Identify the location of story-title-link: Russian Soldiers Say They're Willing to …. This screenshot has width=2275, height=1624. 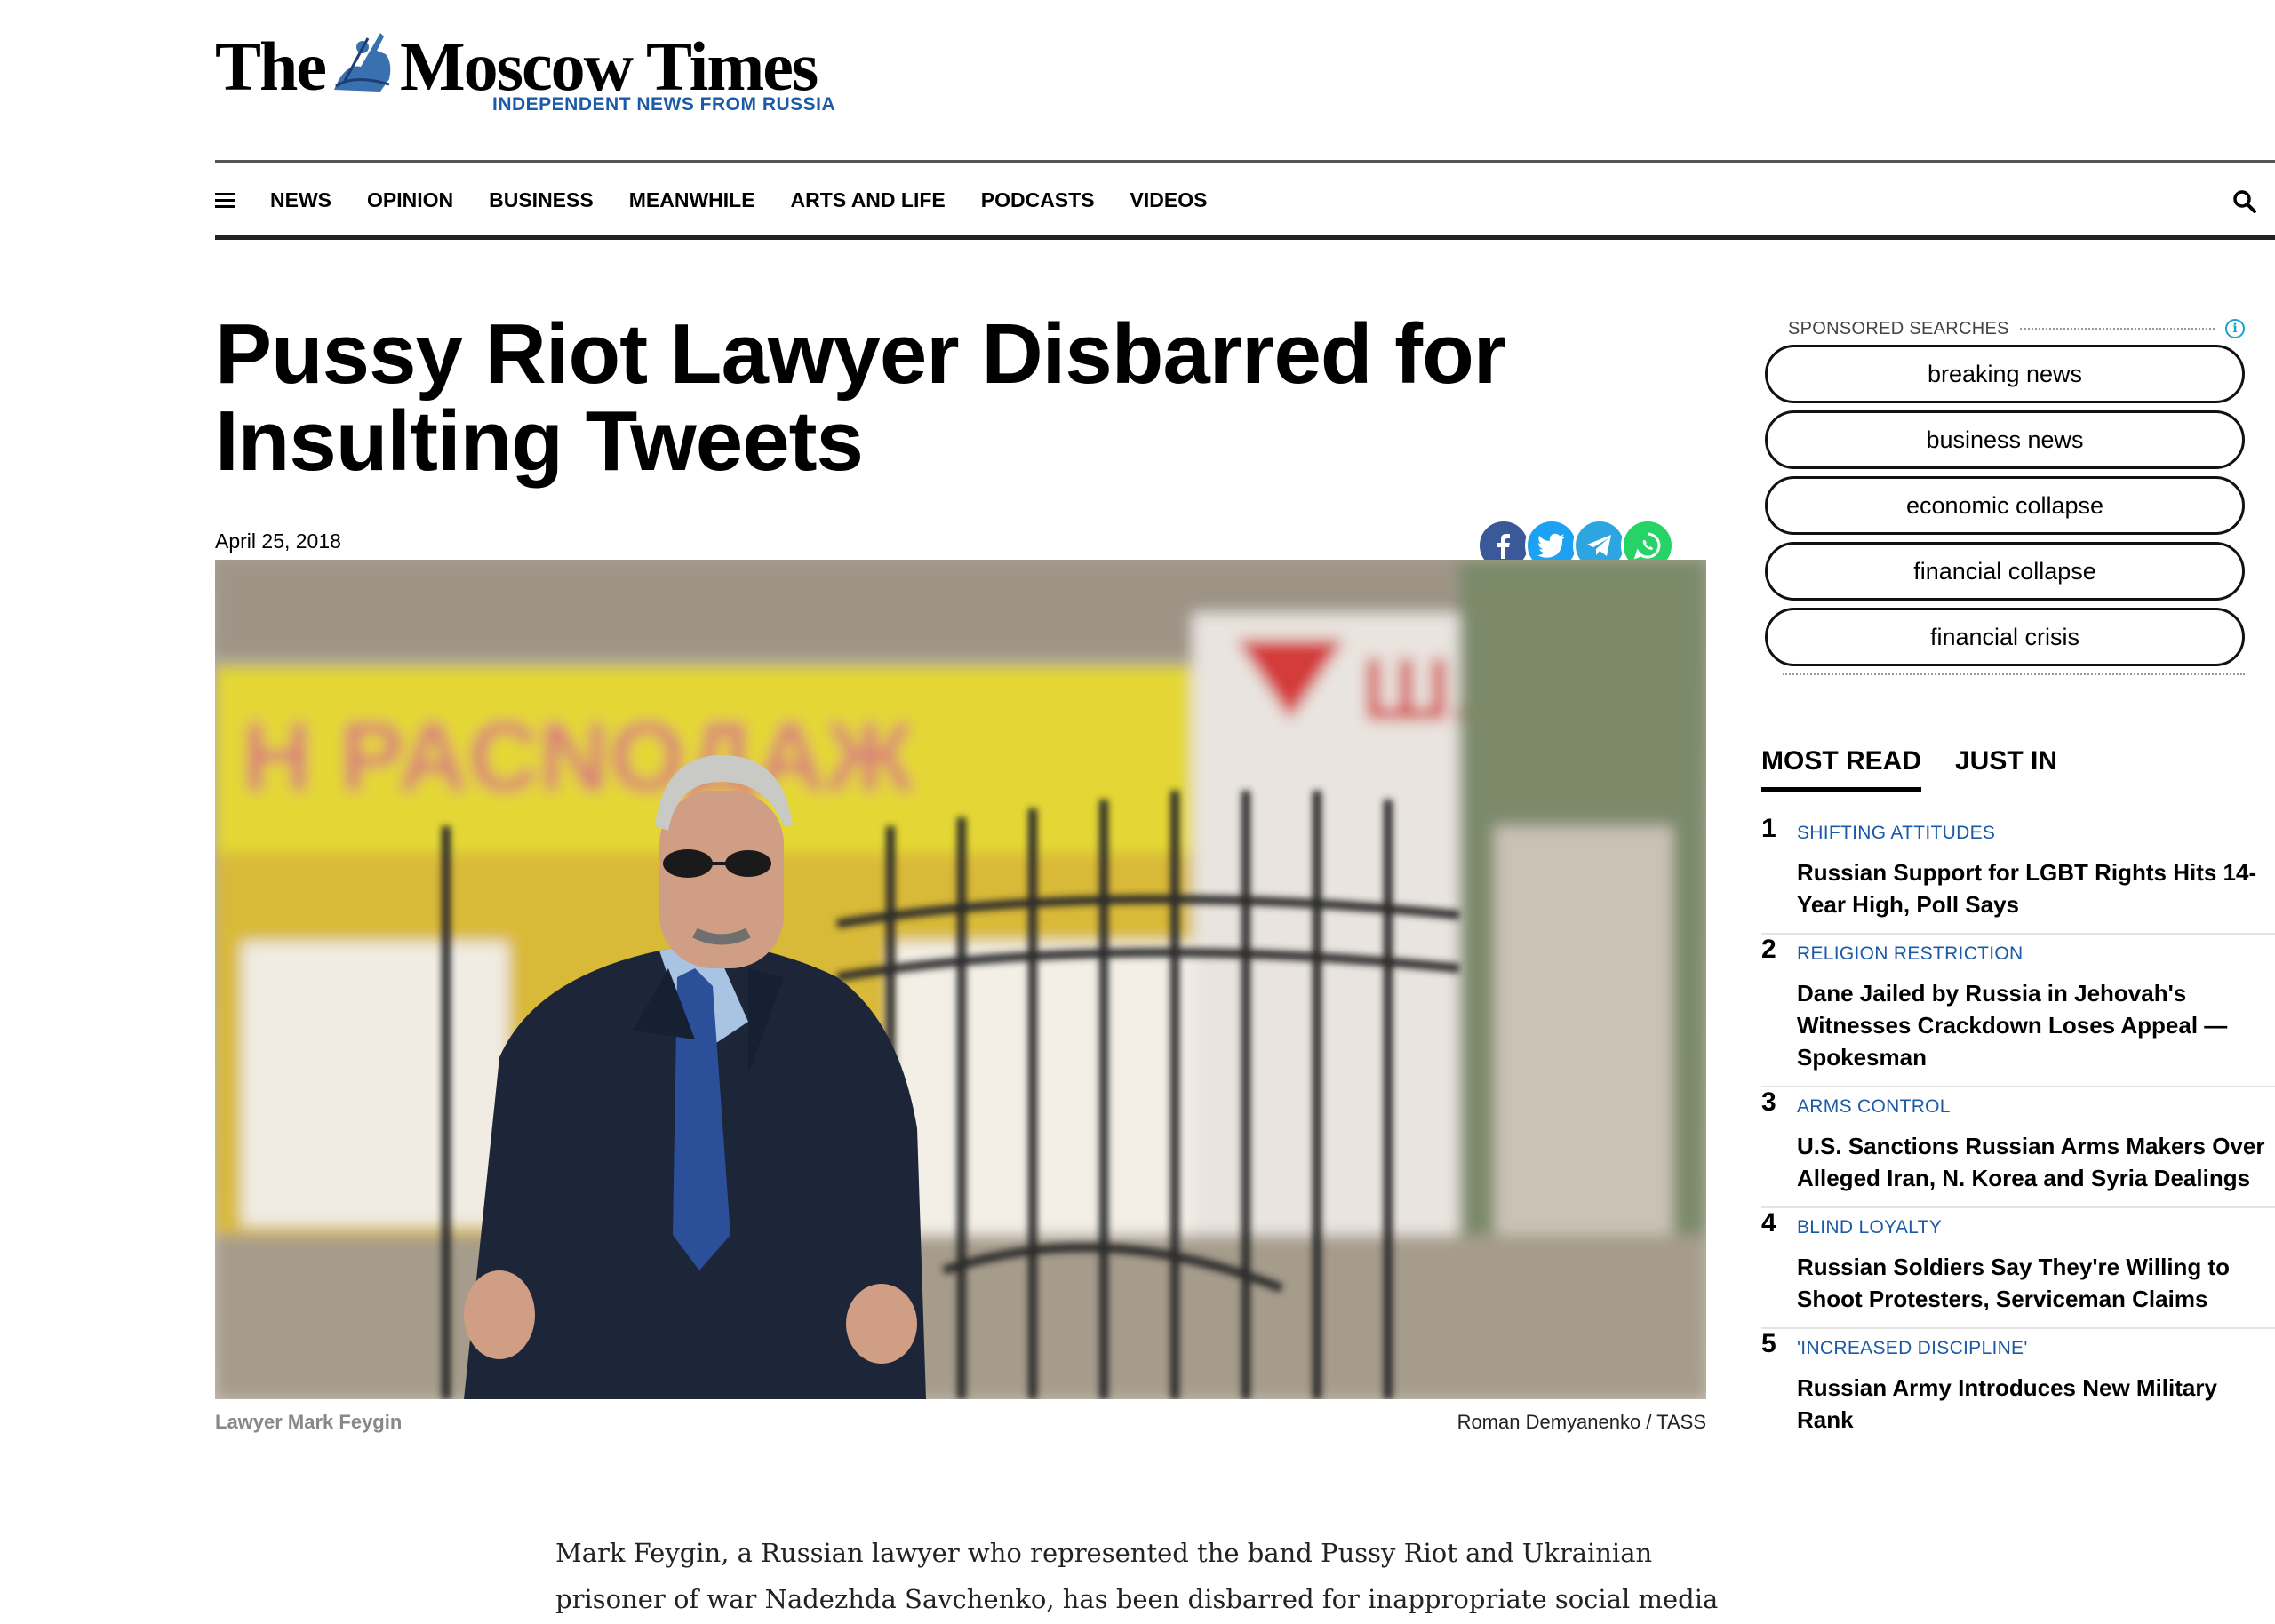
(2036, 1289).